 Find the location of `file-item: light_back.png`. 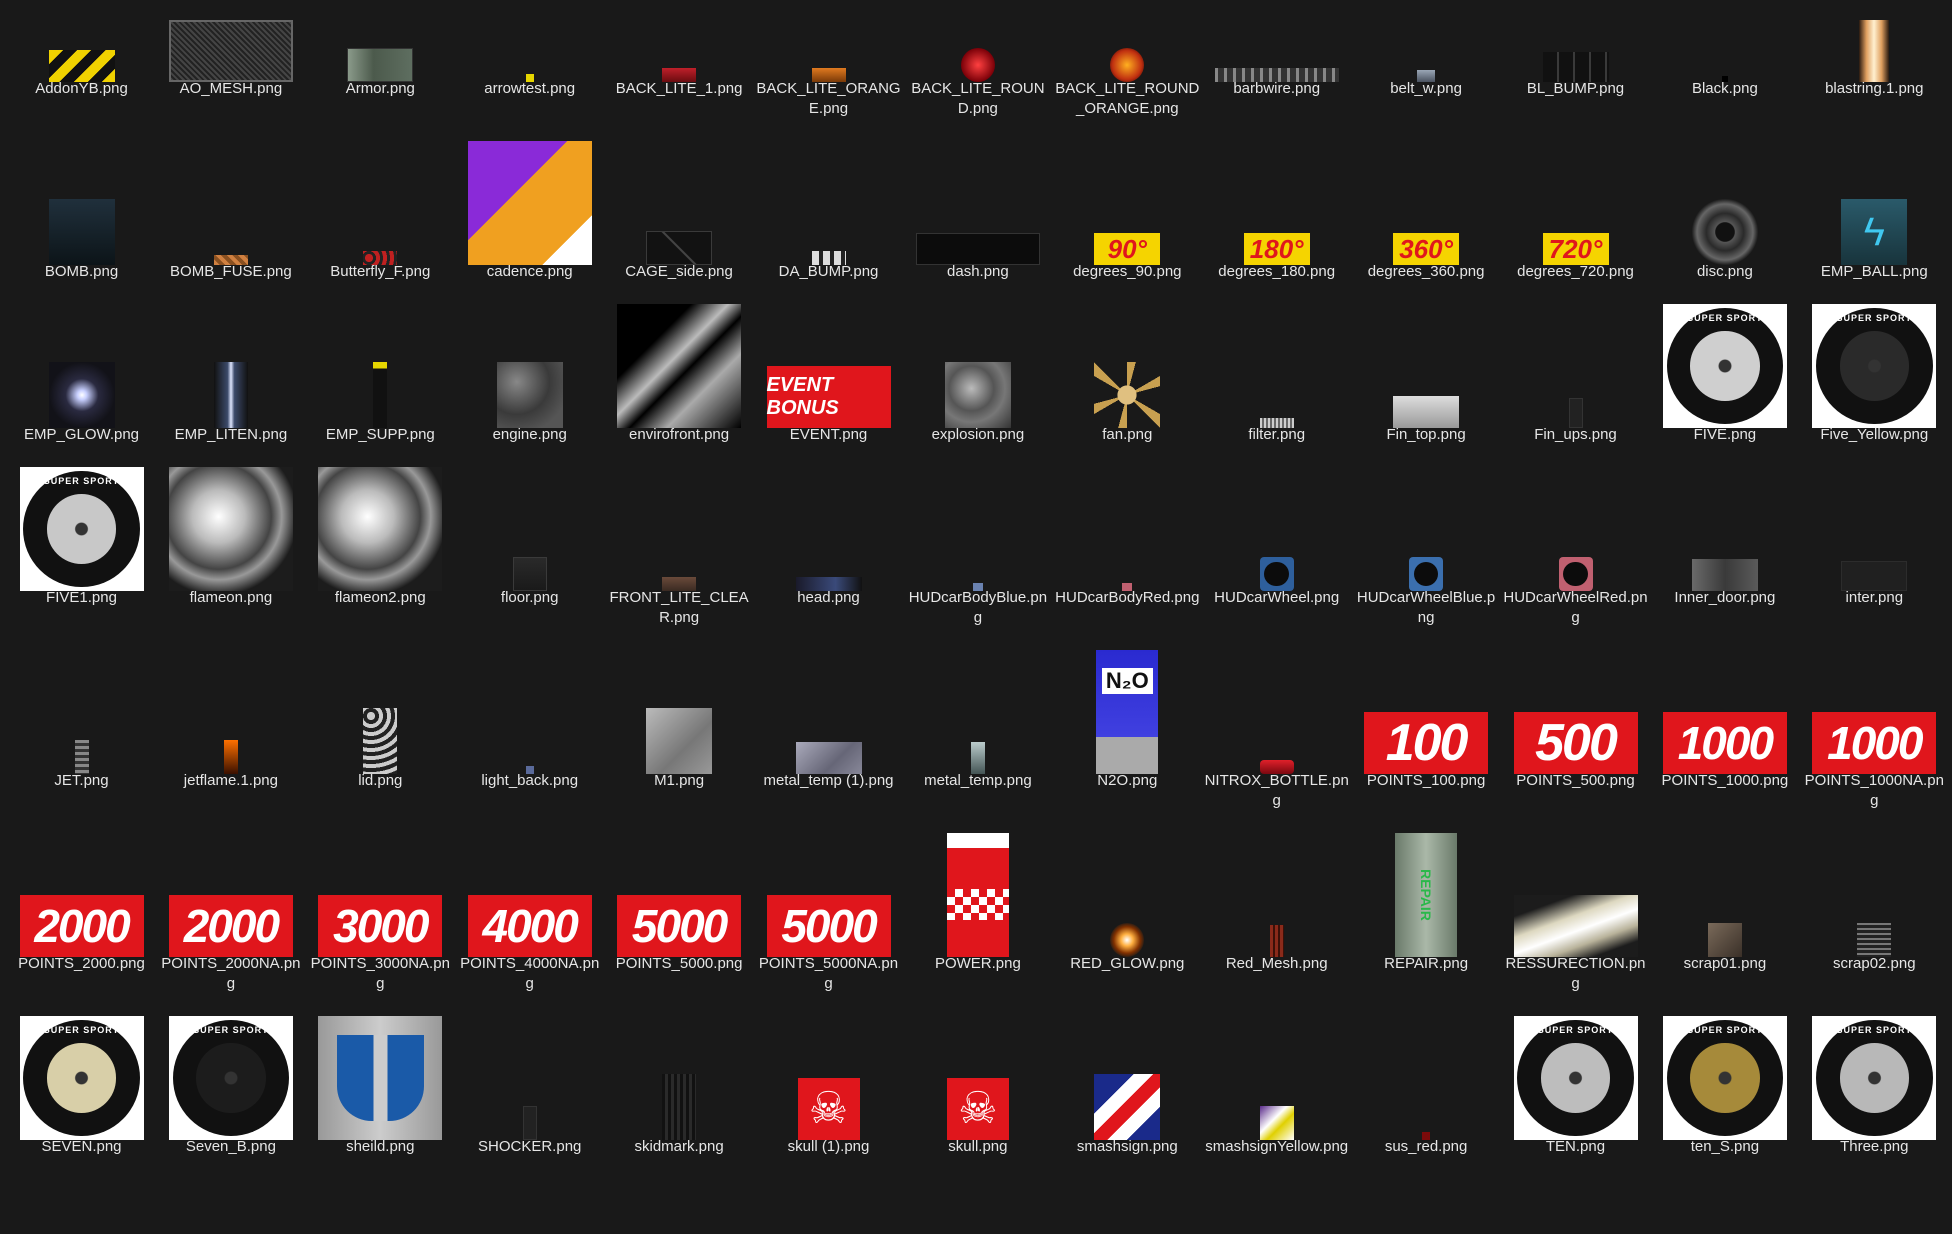

file-item: light_back.png is located at coordinates (529, 779).